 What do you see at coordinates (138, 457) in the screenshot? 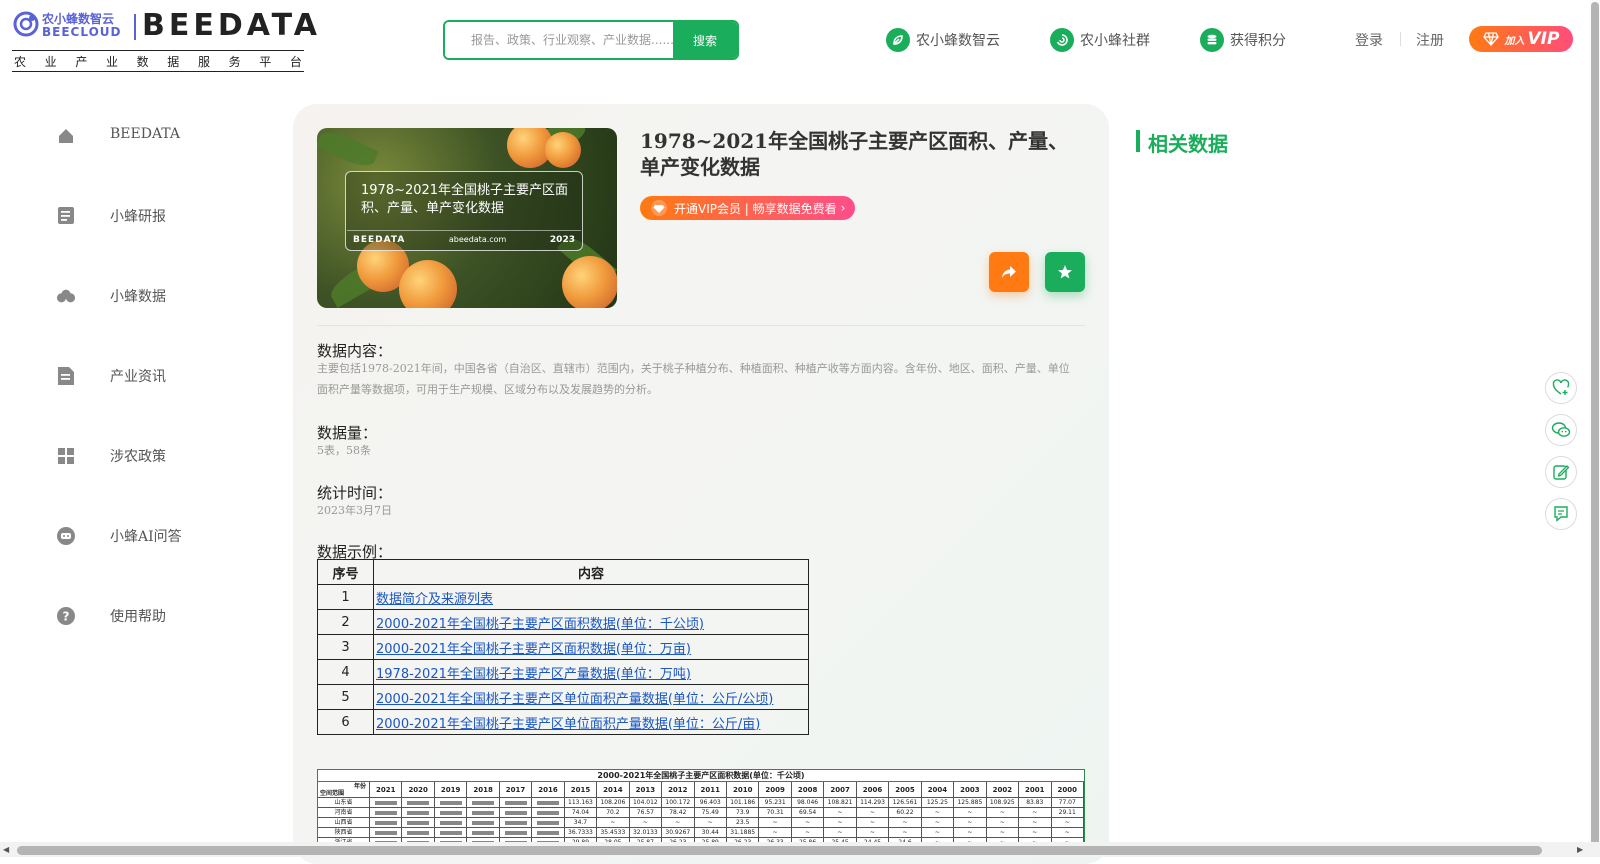
I see `sidebar-item-label: 涉农政策` at bounding box center [138, 457].